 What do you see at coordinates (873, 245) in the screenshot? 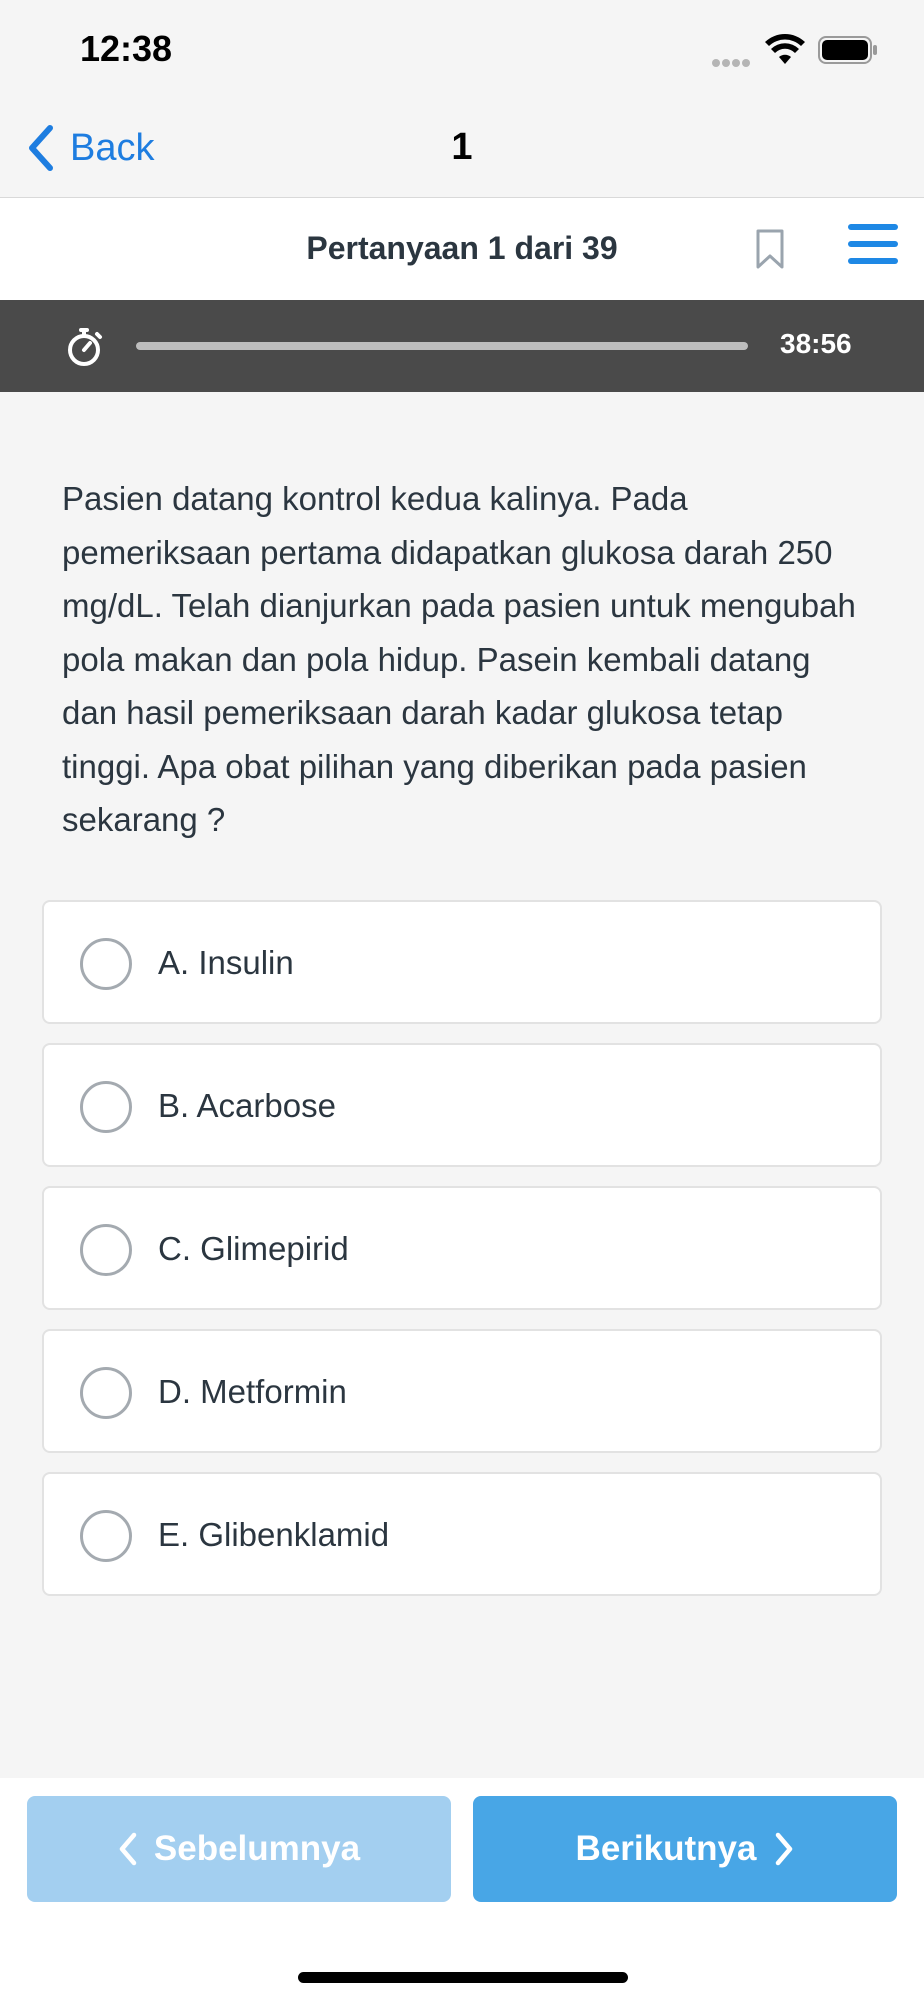
I see `hamburger-menu-icon` at bounding box center [873, 245].